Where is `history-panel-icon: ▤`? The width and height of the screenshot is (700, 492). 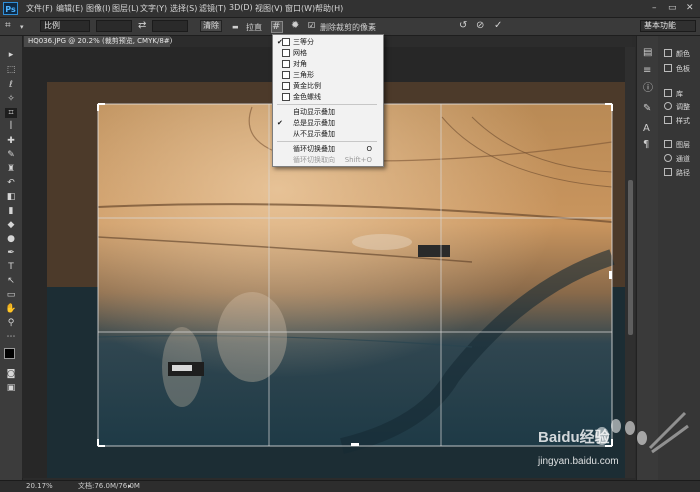 history-panel-icon: ▤ is located at coordinates (647, 53).